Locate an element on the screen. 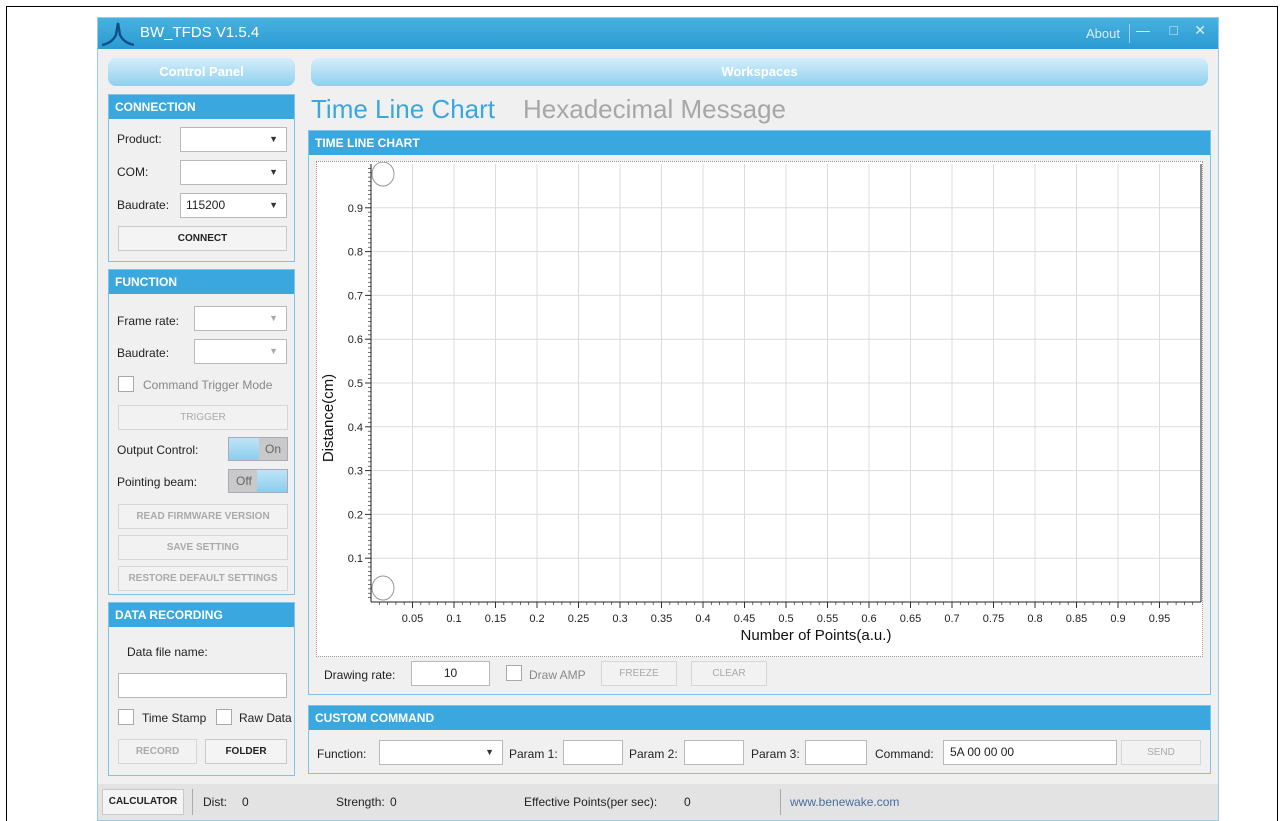 The image size is (1284, 821). drawing-rate-input: 10 is located at coordinates (450, 673).